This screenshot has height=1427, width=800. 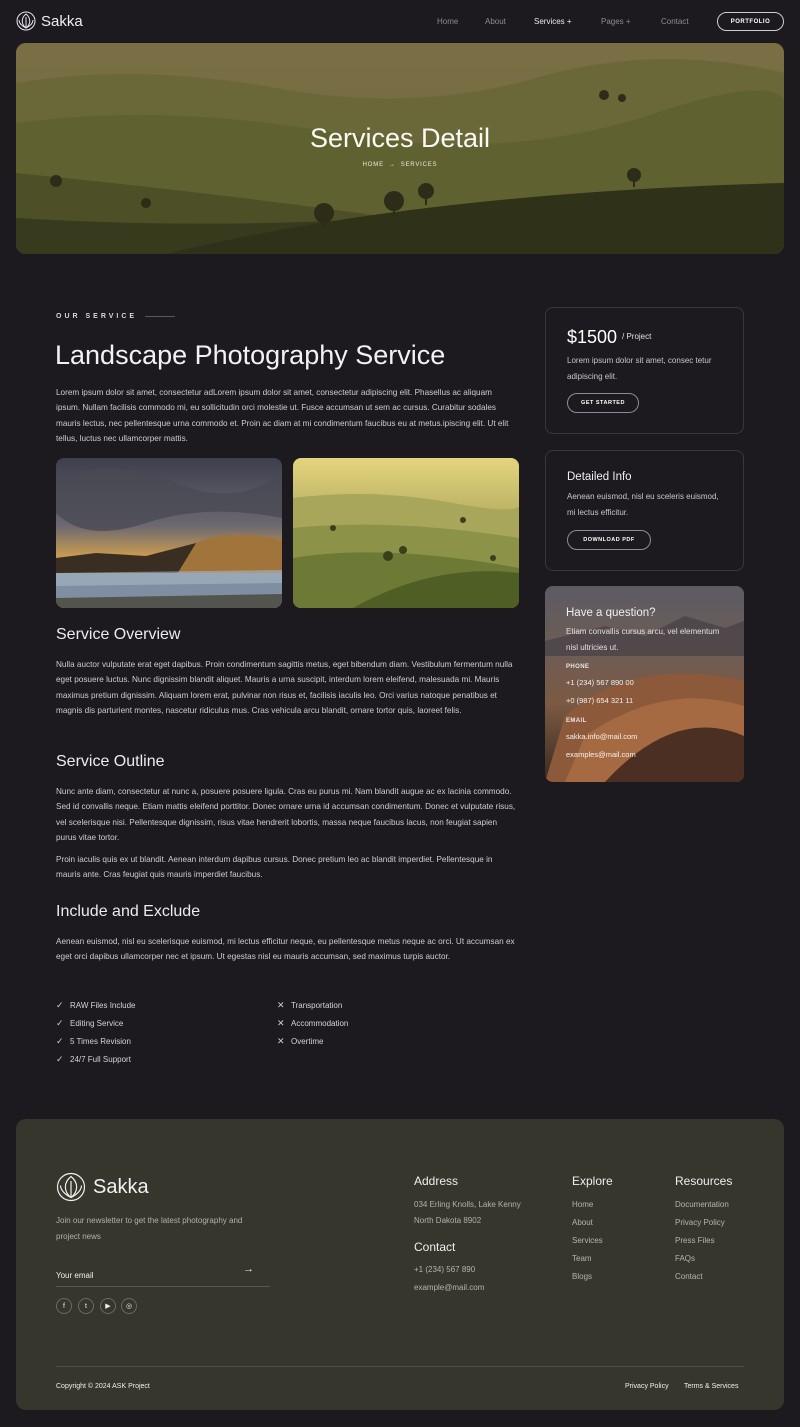 I want to click on list-item-label: RAW Files Include, so click(x=103, y=1005).